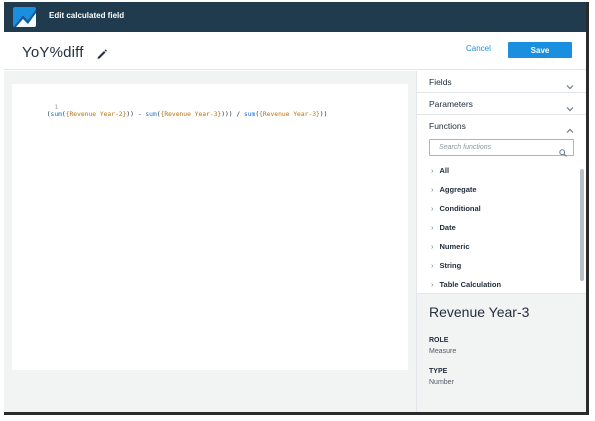  What do you see at coordinates (451, 103) in the screenshot?
I see `parameters-section-label: Parameters` at bounding box center [451, 103].